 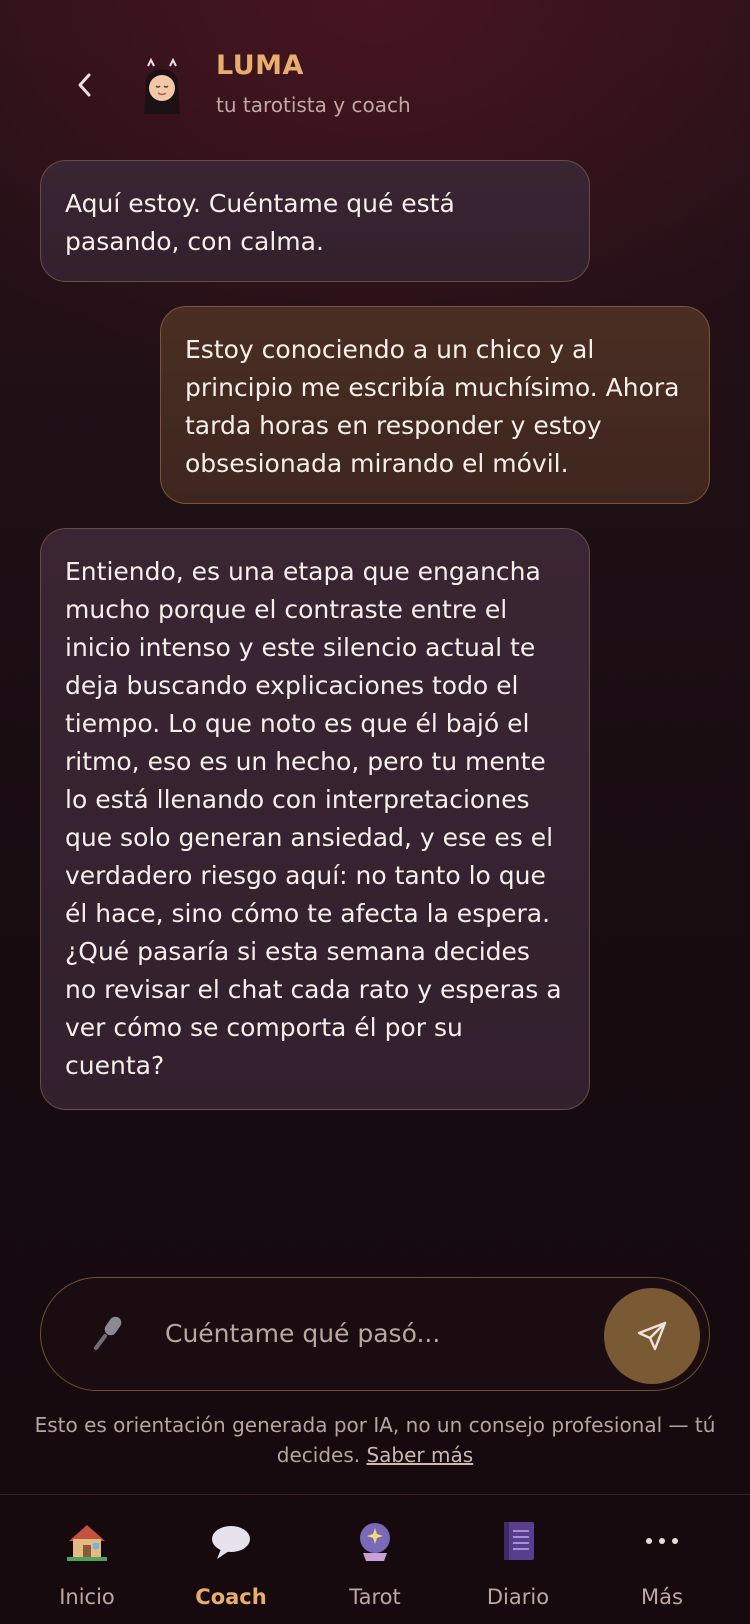 I want to click on tab-label: Tarot, so click(x=375, y=1597).